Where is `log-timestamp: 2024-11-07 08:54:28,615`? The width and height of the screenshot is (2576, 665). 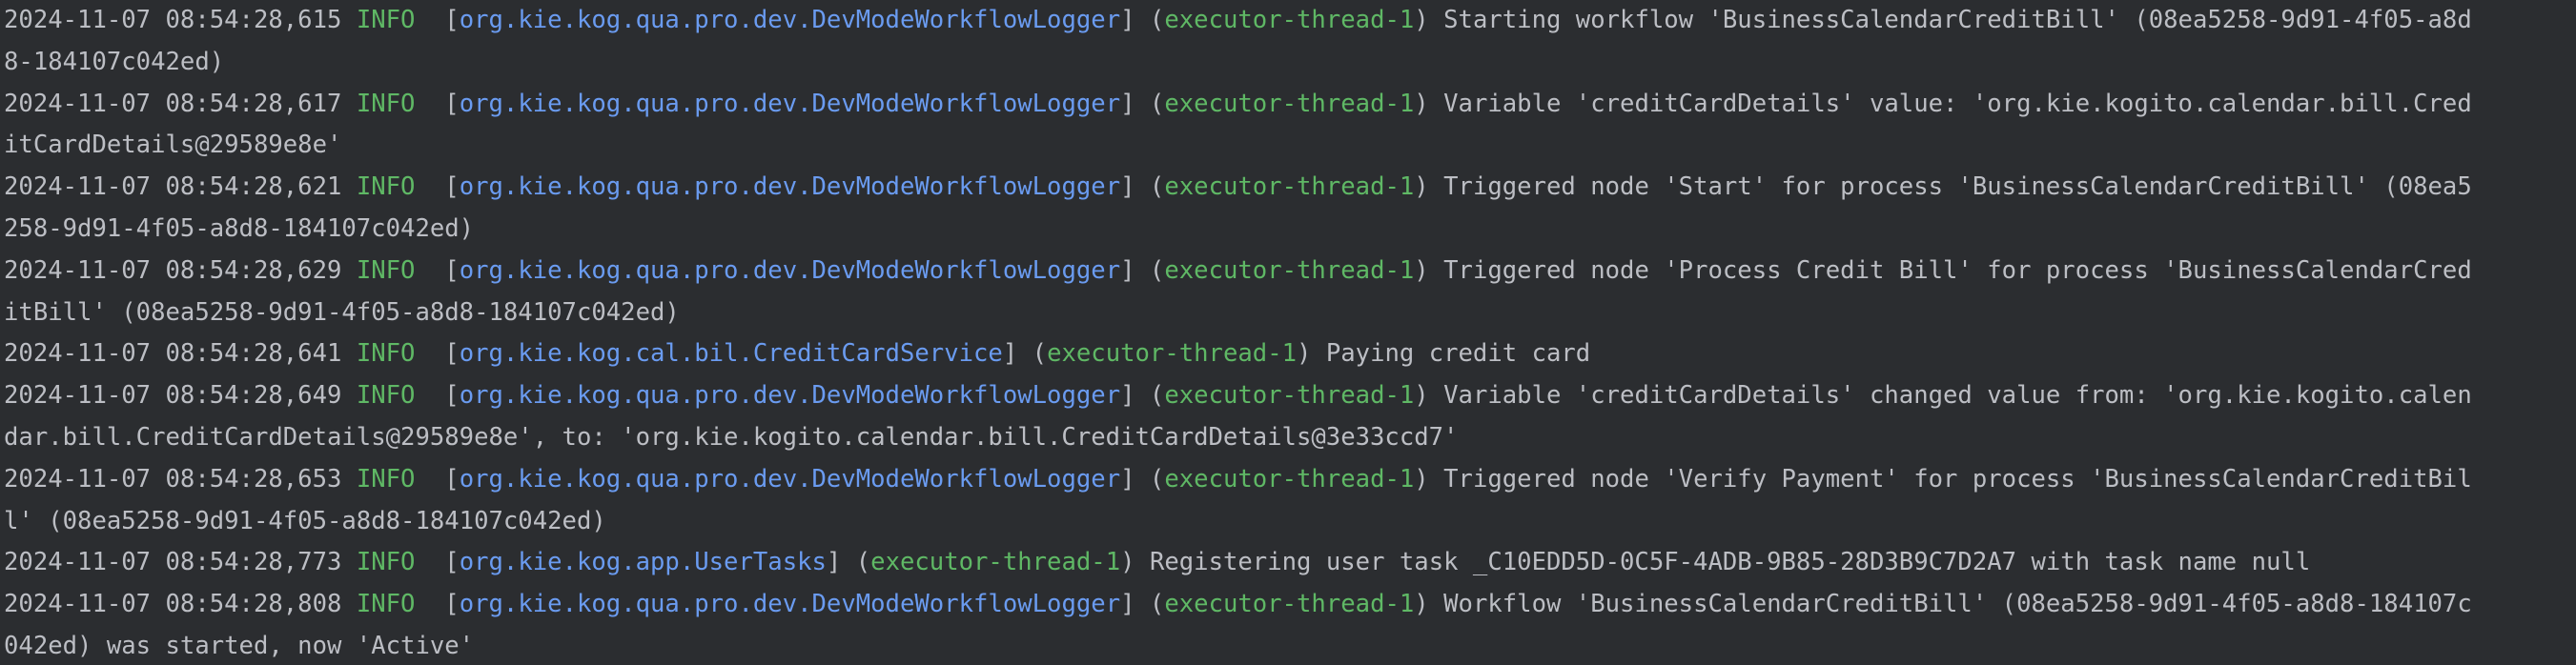
log-timestamp: 2024-11-07 08:54:28,615 is located at coordinates (173, 20).